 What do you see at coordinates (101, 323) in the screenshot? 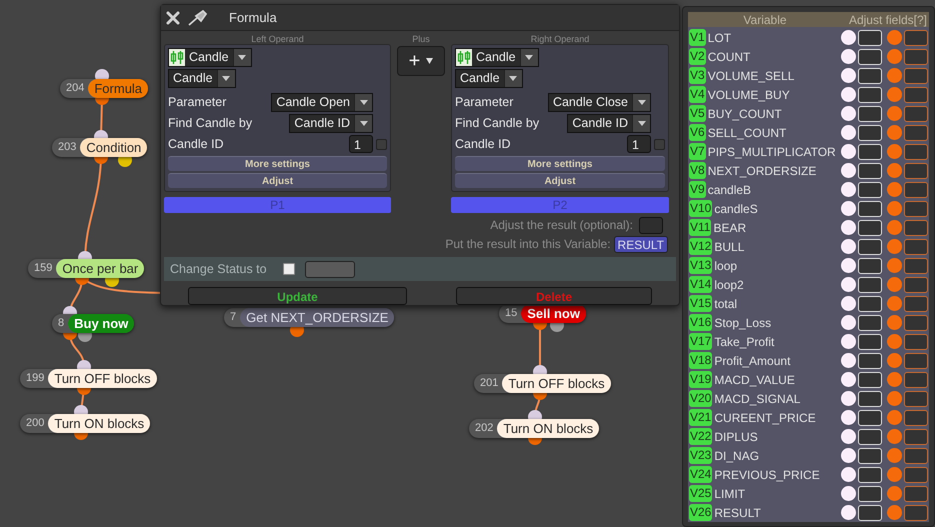
I see `node-label: Buy now` at bounding box center [101, 323].